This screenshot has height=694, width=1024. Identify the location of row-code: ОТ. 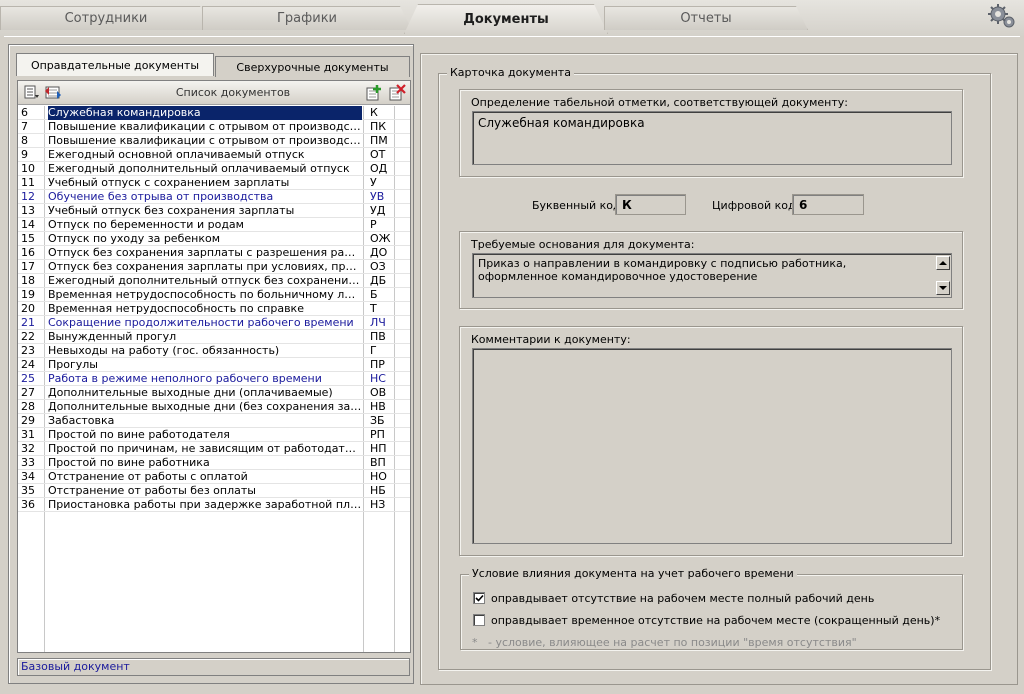
(378, 154).